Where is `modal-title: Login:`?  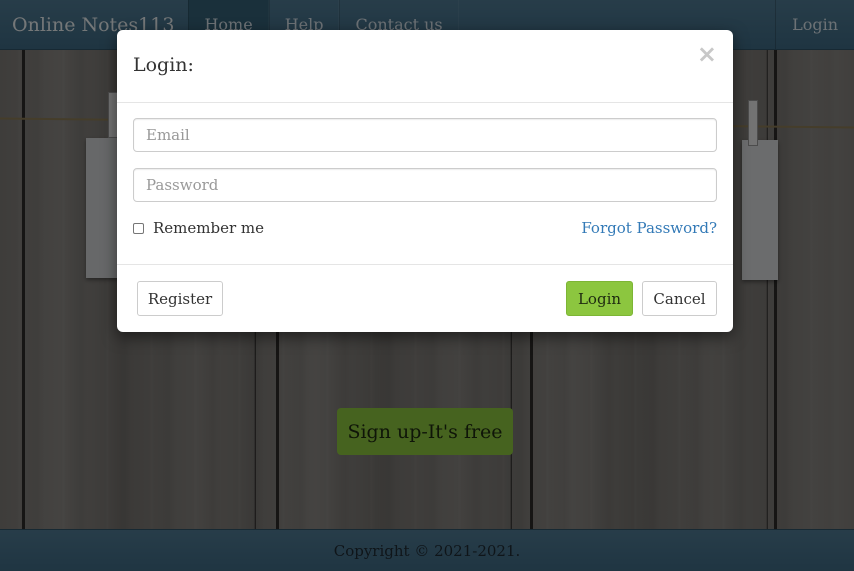
modal-title: Login: is located at coordinates (163, 65).